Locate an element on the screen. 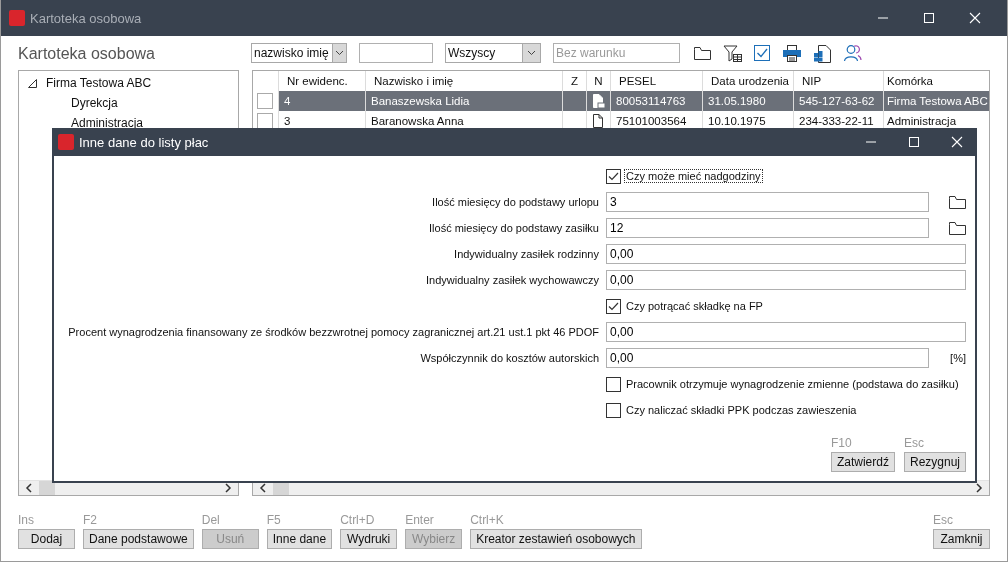 Image resolution: width=1008 pixels, height=562 pixels. field-label: Współczynnik do kosztów autorskich is located at coordinates (509, 358).